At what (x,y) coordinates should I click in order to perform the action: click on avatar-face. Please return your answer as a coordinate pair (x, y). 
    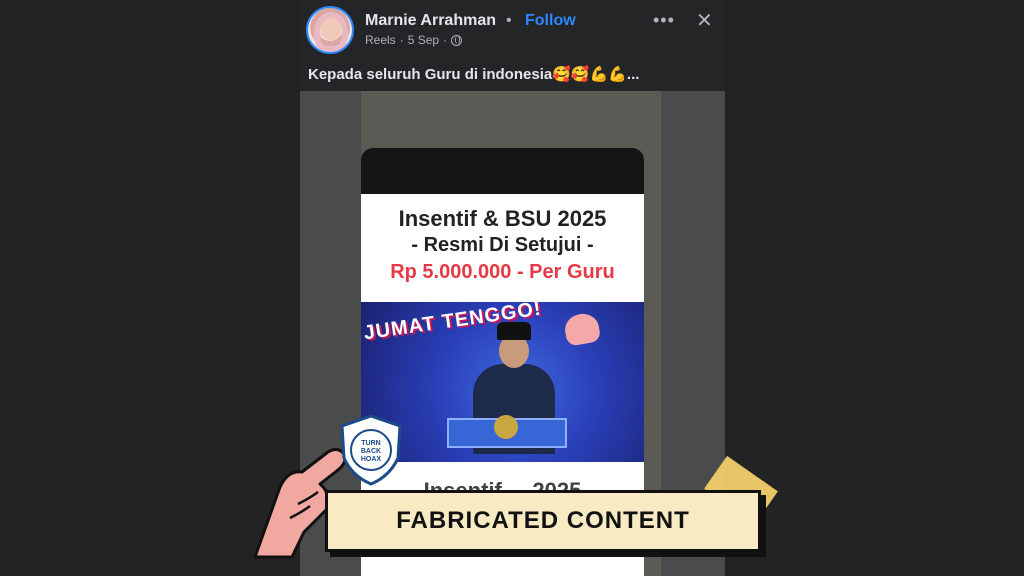
    Looking at the image, I should click on (331, 29).